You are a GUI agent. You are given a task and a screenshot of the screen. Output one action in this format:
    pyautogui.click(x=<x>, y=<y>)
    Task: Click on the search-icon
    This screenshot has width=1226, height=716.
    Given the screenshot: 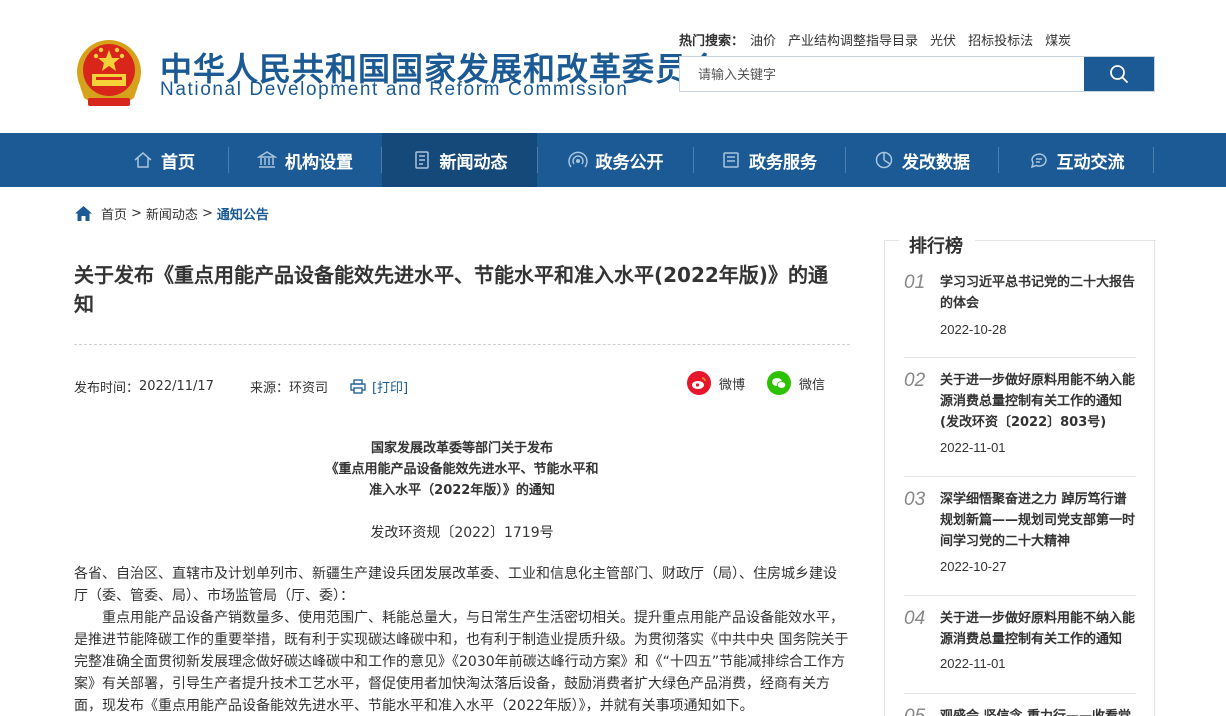 What is the action you would take?
    pyautogui.click(x=1119, y=74)
    